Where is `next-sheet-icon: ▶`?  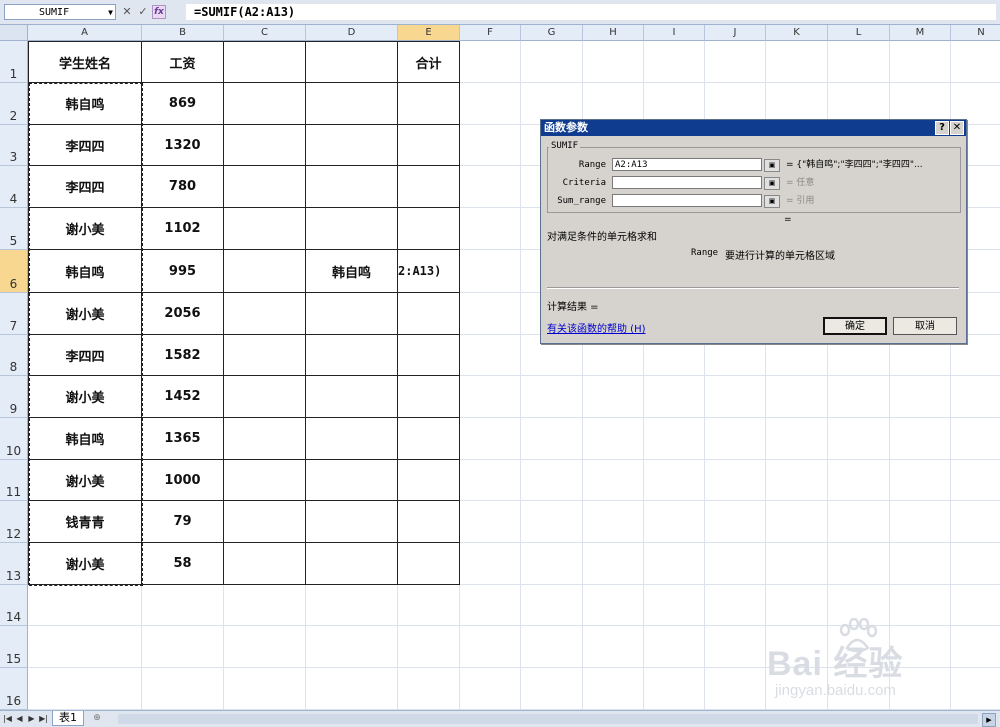 next-sheet-icon: ▶ is located at coordinates (31, 718).